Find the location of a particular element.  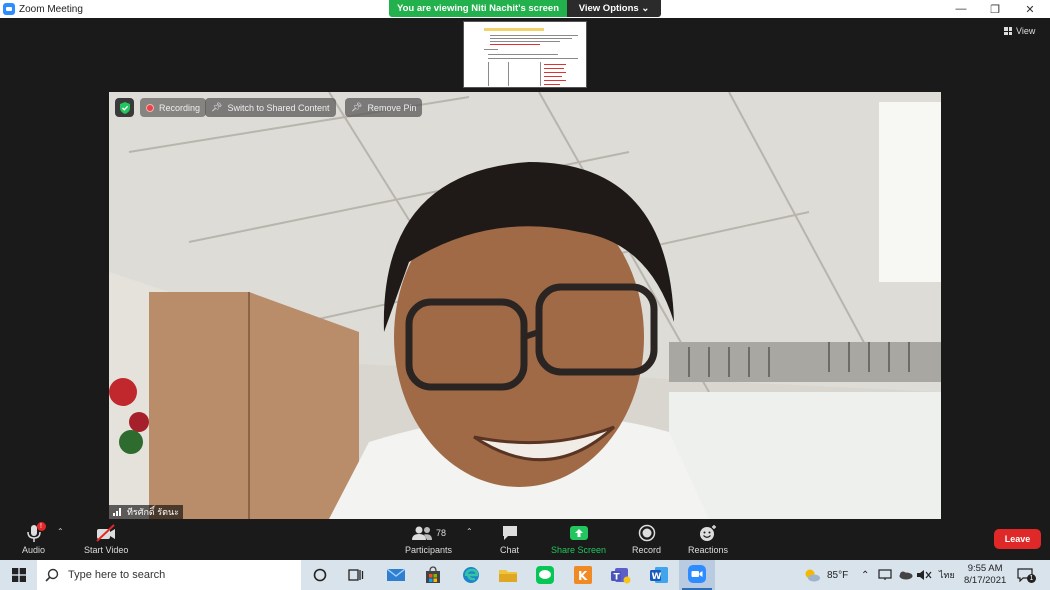

action-center-icon: 1 is located at coordinates (1026, 575).